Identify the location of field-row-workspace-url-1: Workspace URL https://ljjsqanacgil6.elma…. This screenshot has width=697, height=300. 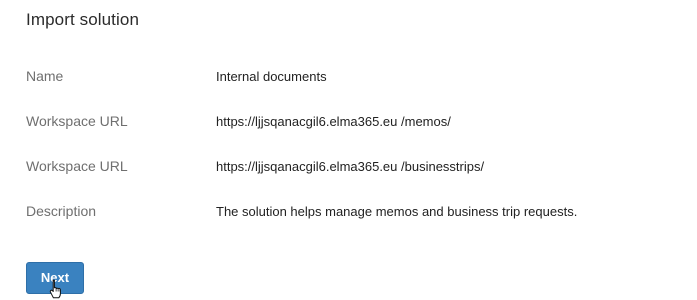
(351, 123).